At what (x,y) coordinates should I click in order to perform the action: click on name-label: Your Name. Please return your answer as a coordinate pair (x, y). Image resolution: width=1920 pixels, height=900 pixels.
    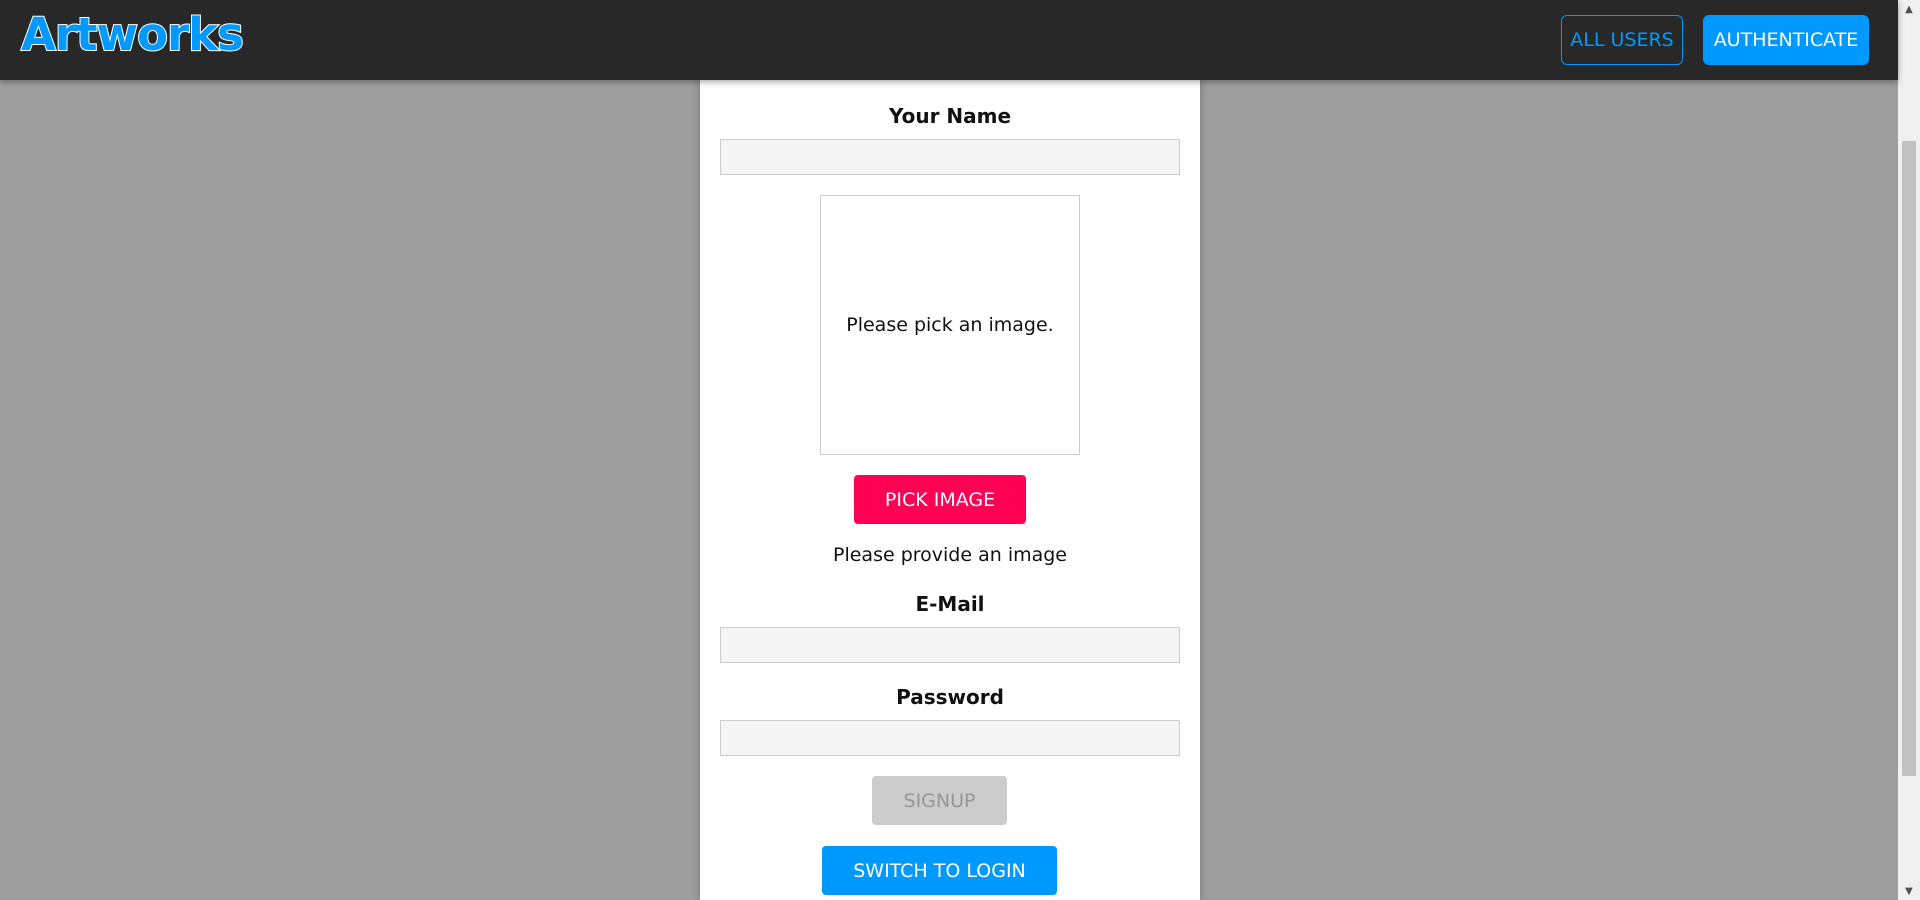
    Looking at the image, I should click on (950, 116).